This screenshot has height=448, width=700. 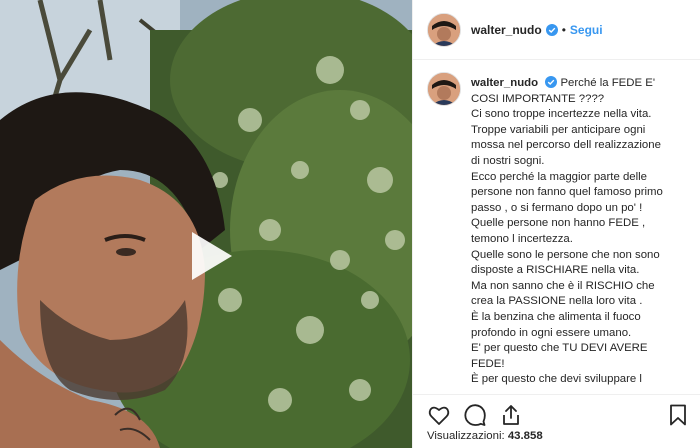 I want to click on action-icons, so click(x=558, y=415).